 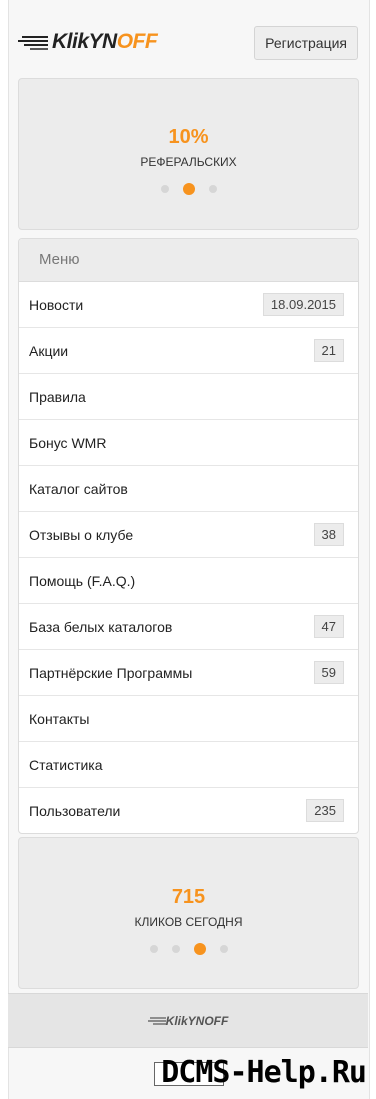 What do you see at coordinates (303, 304) in the screenshot?
I see `count-badge: 18.09.2015` at bounding box center [303, 304].